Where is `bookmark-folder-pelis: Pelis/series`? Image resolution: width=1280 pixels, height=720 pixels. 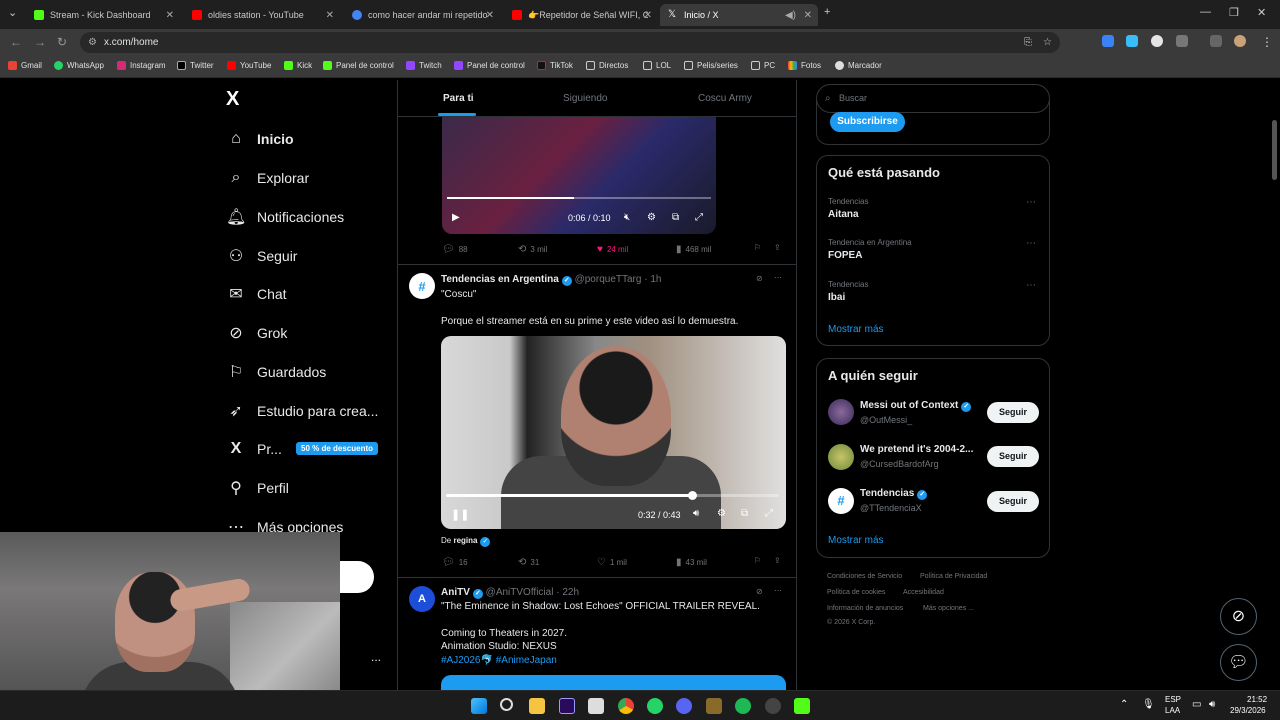
bookmark-folder-pelis: Pelis/series is located at coordinates (711, 65).